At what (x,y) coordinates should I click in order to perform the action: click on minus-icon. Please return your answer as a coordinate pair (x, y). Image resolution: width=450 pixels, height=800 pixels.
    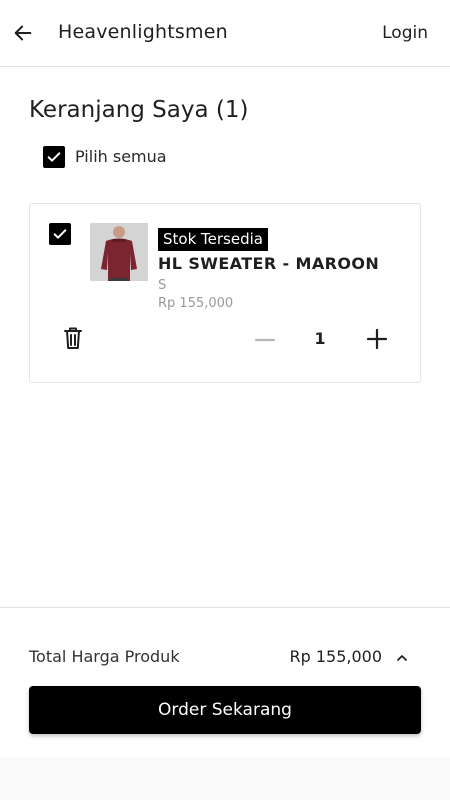
    Looking at the image, I should click on (265, 340).